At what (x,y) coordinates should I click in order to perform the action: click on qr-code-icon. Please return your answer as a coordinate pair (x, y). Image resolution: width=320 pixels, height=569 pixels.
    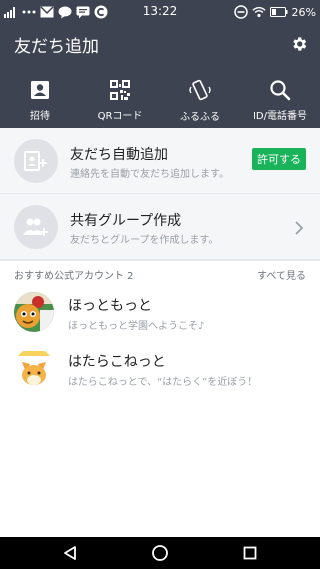
    Looking at the image, I should click on (120, 89).